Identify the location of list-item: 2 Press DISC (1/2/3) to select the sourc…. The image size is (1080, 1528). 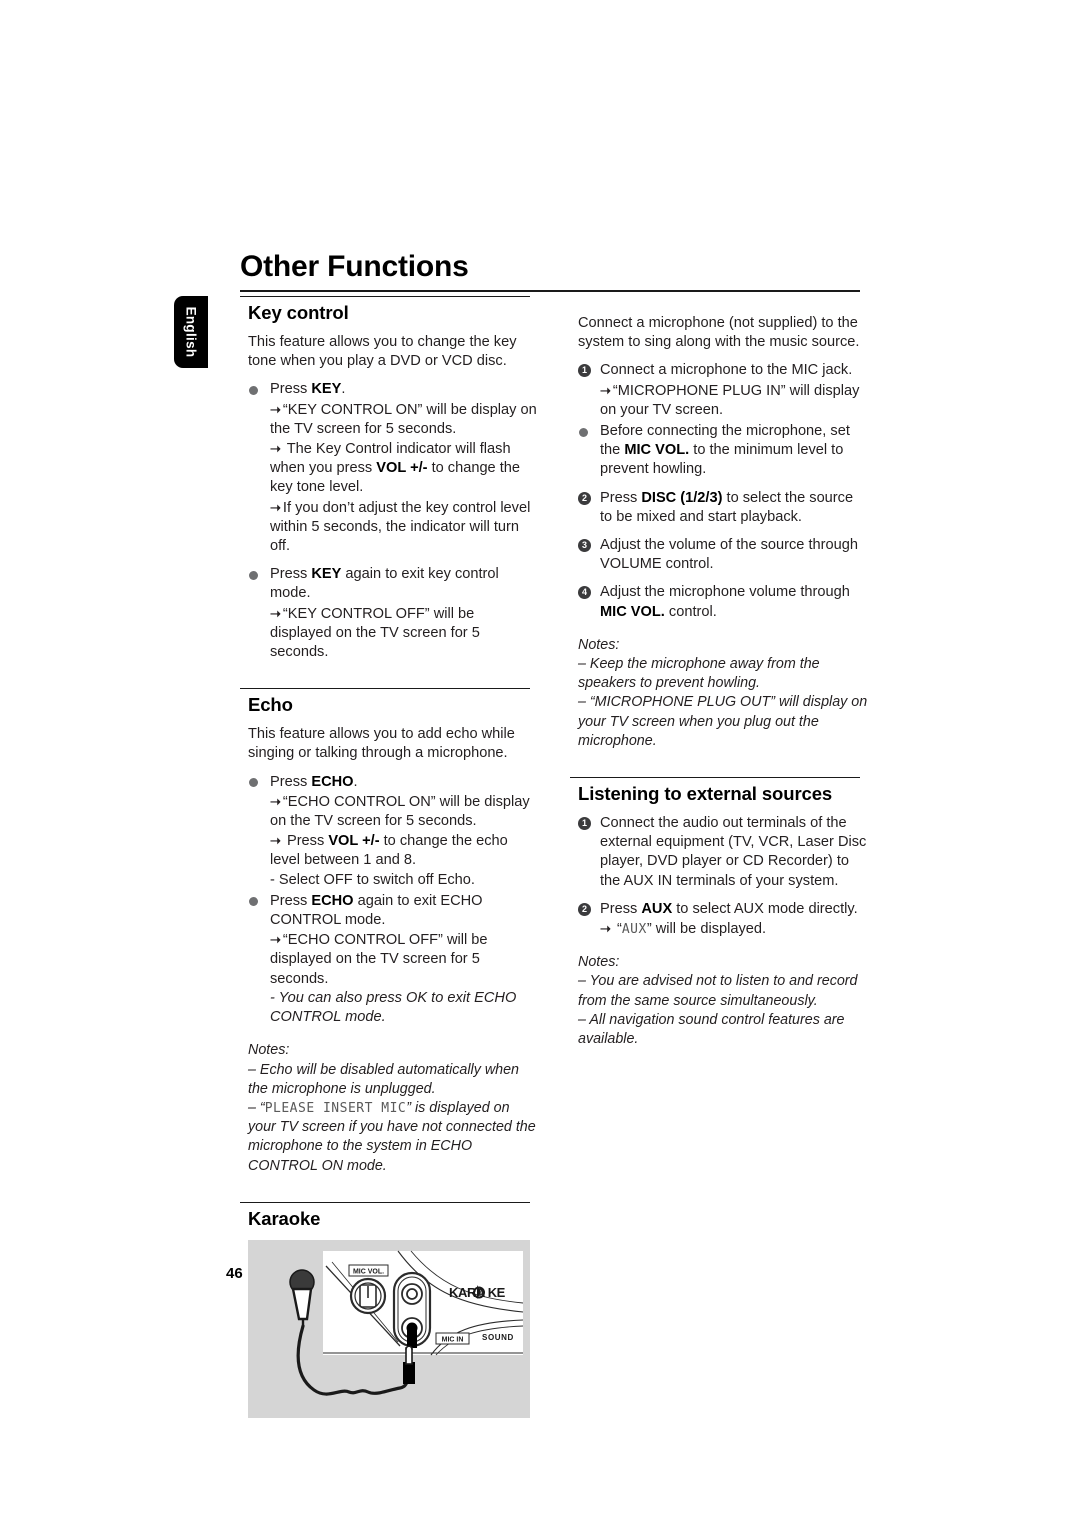
(723, 508).